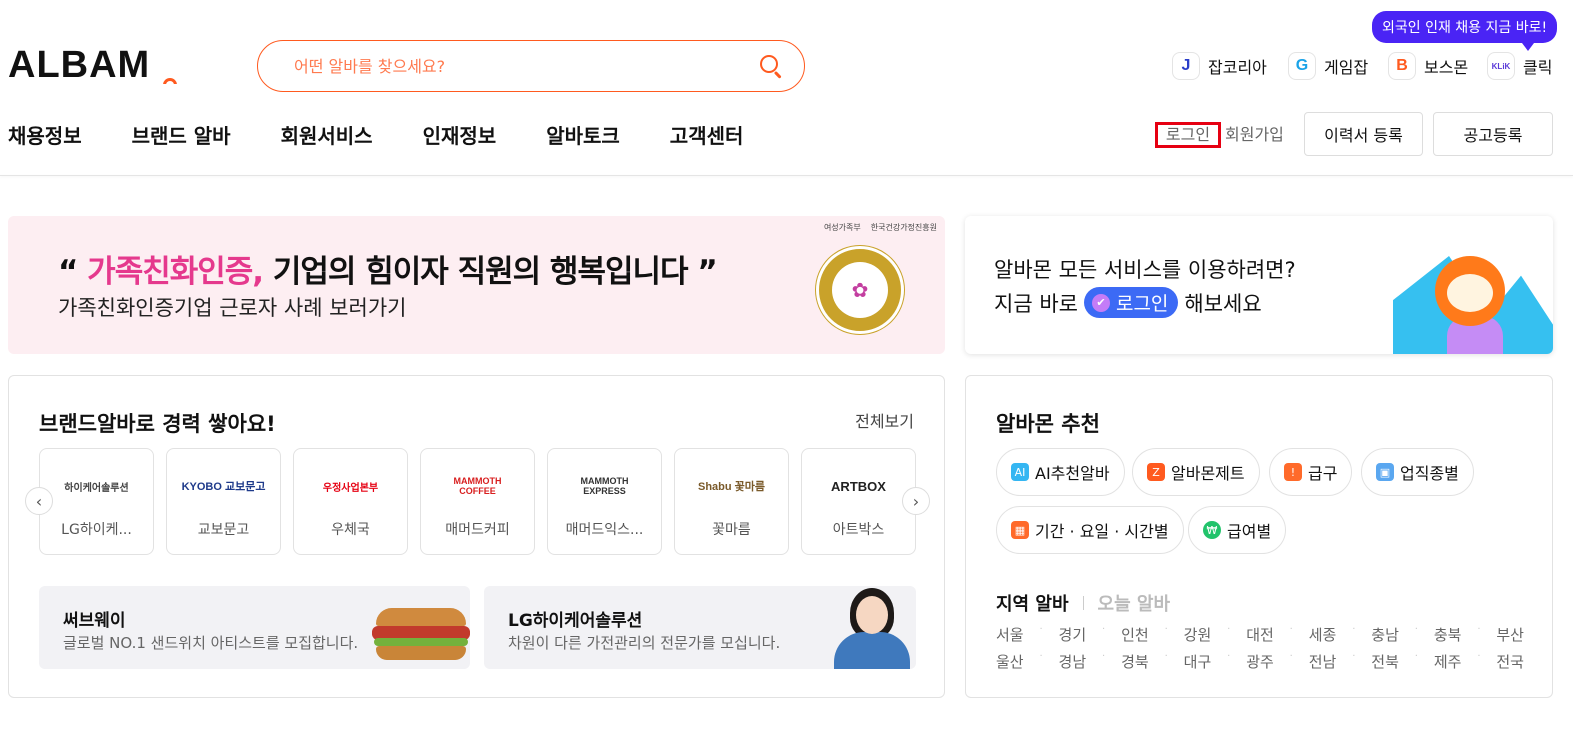  What do you see at coordinates (1198, 634) in the screenshot?
I see `region-link: 강원` at bounding box center [1198, 634].